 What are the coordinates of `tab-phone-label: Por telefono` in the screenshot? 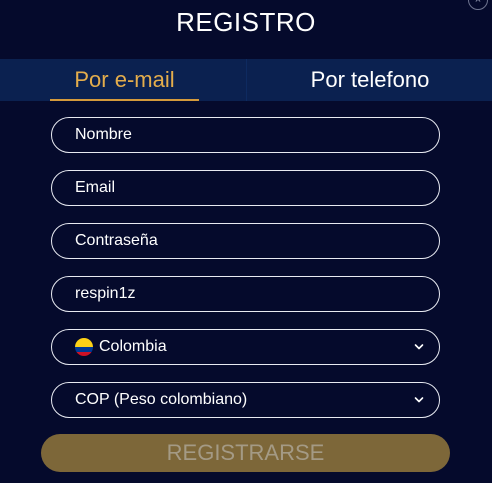 It's located at (370, 79).